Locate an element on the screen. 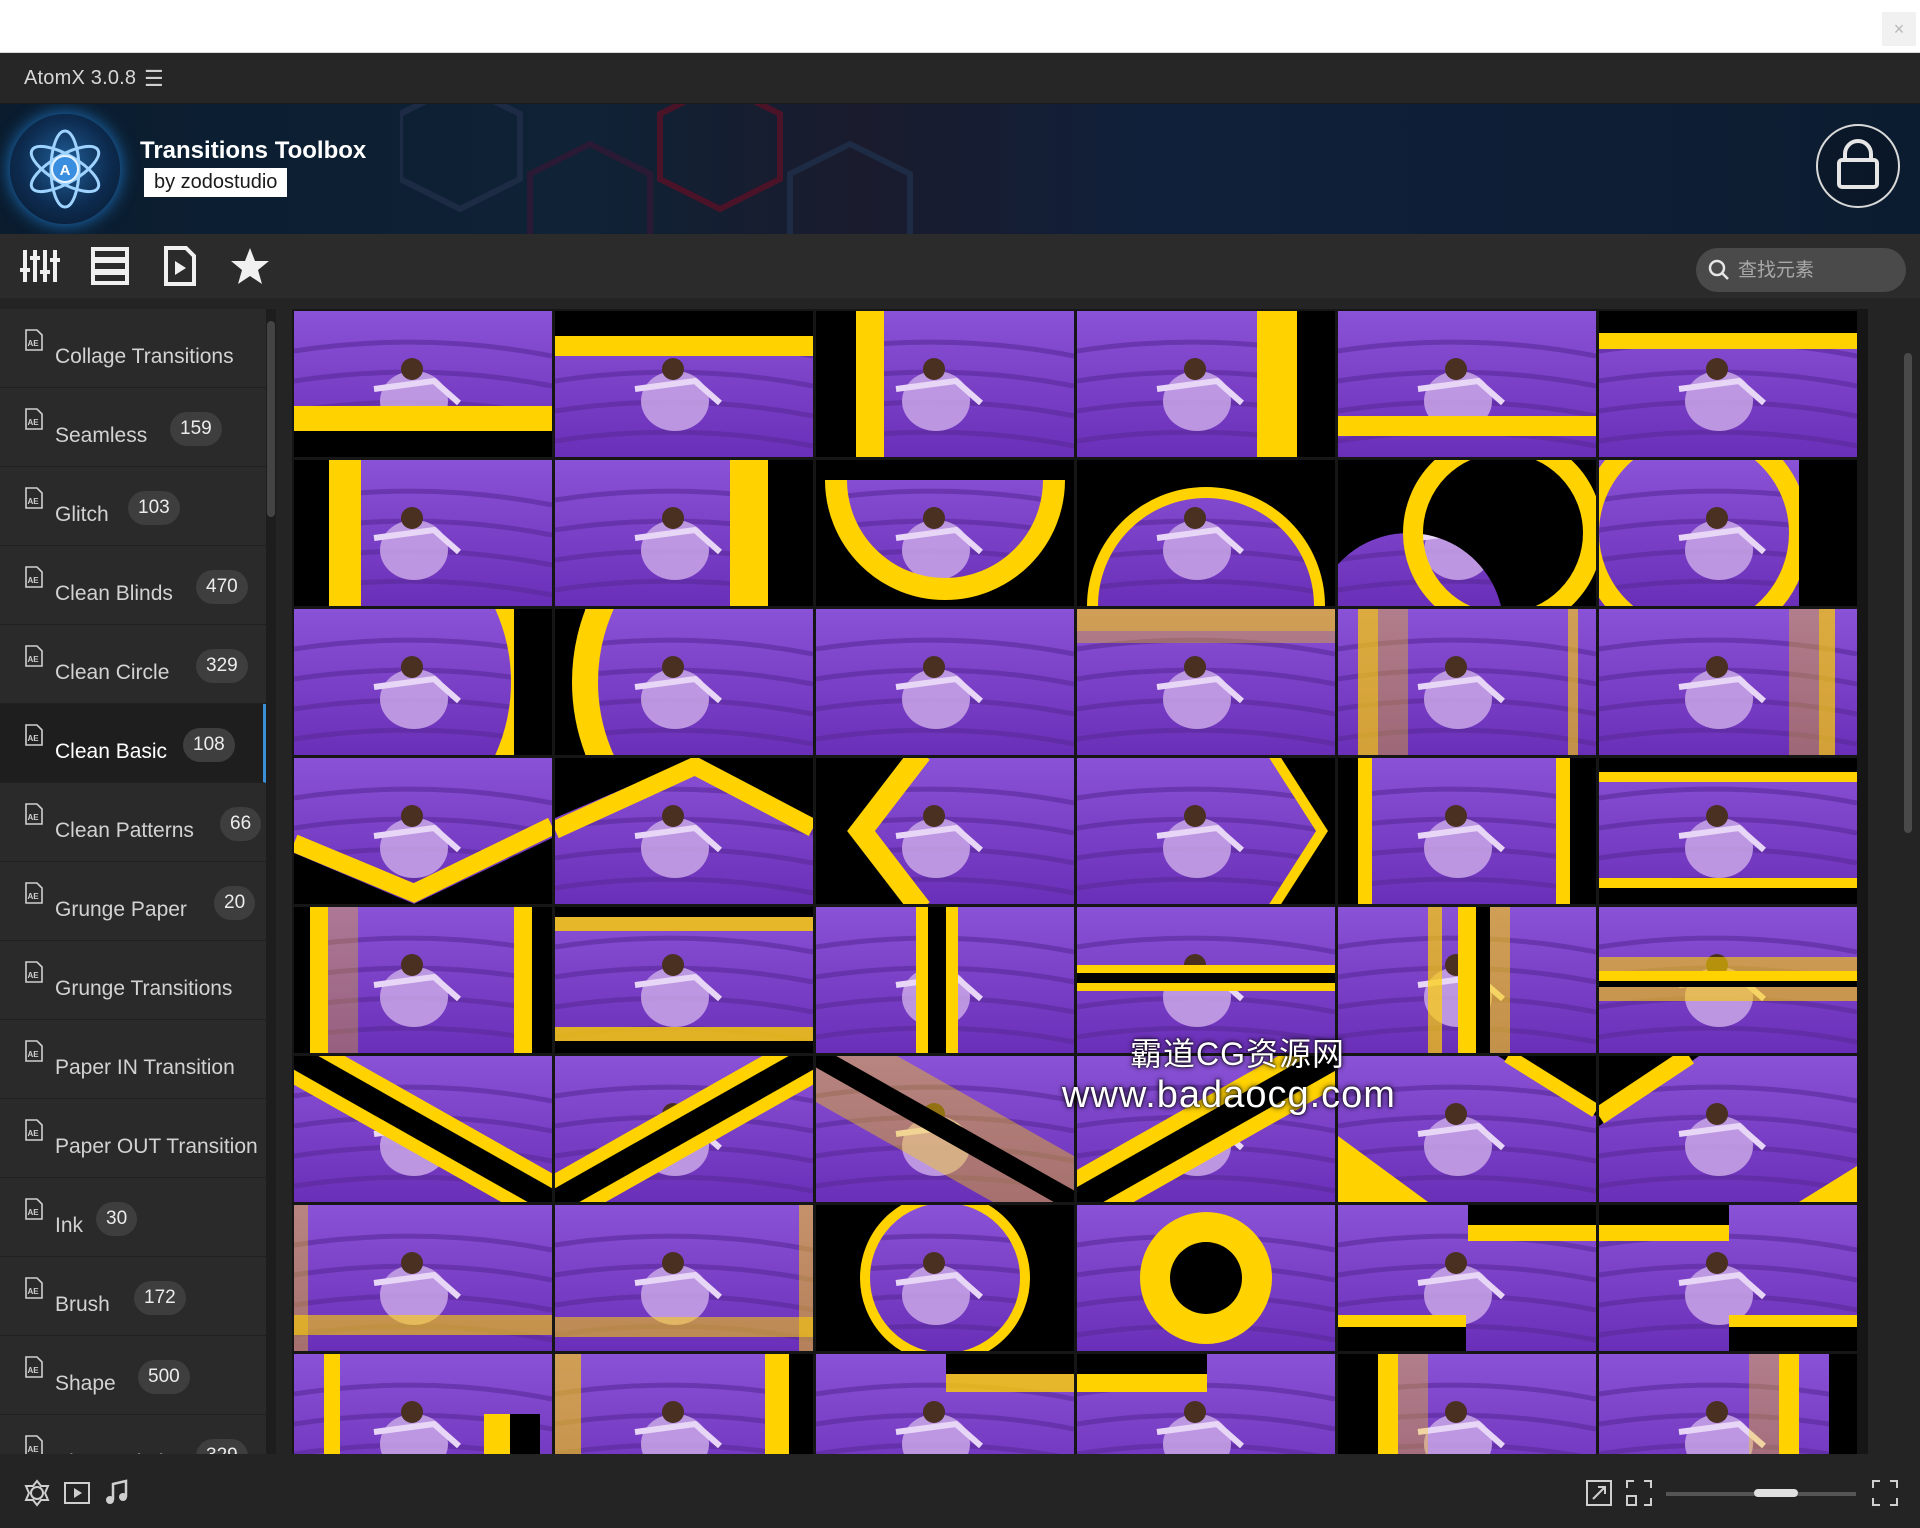 The image size is (1920, 1528). window-close-button: × is located at coordinates (1899, 29).